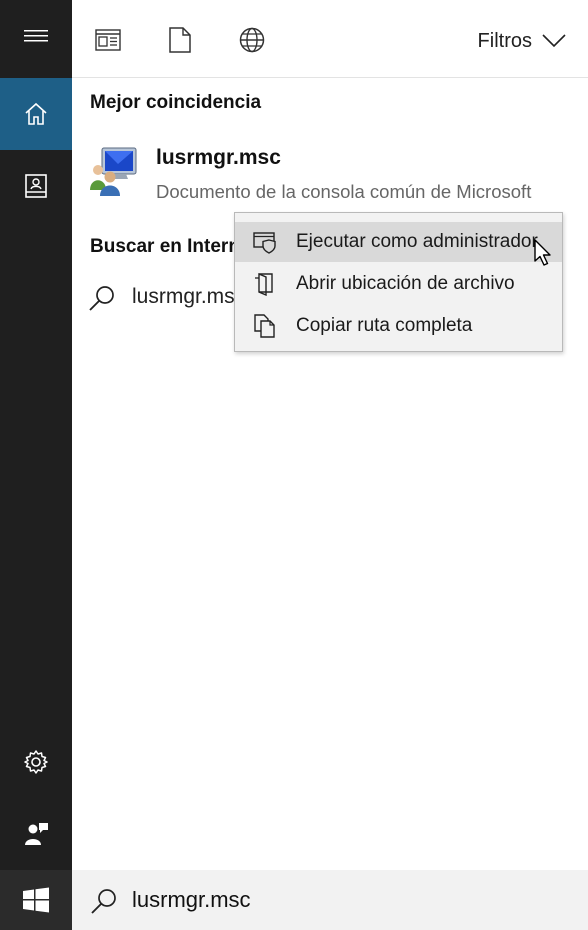 This screenshot has width=588, height=930. I want to click on notebook-button, so click(36, 186).